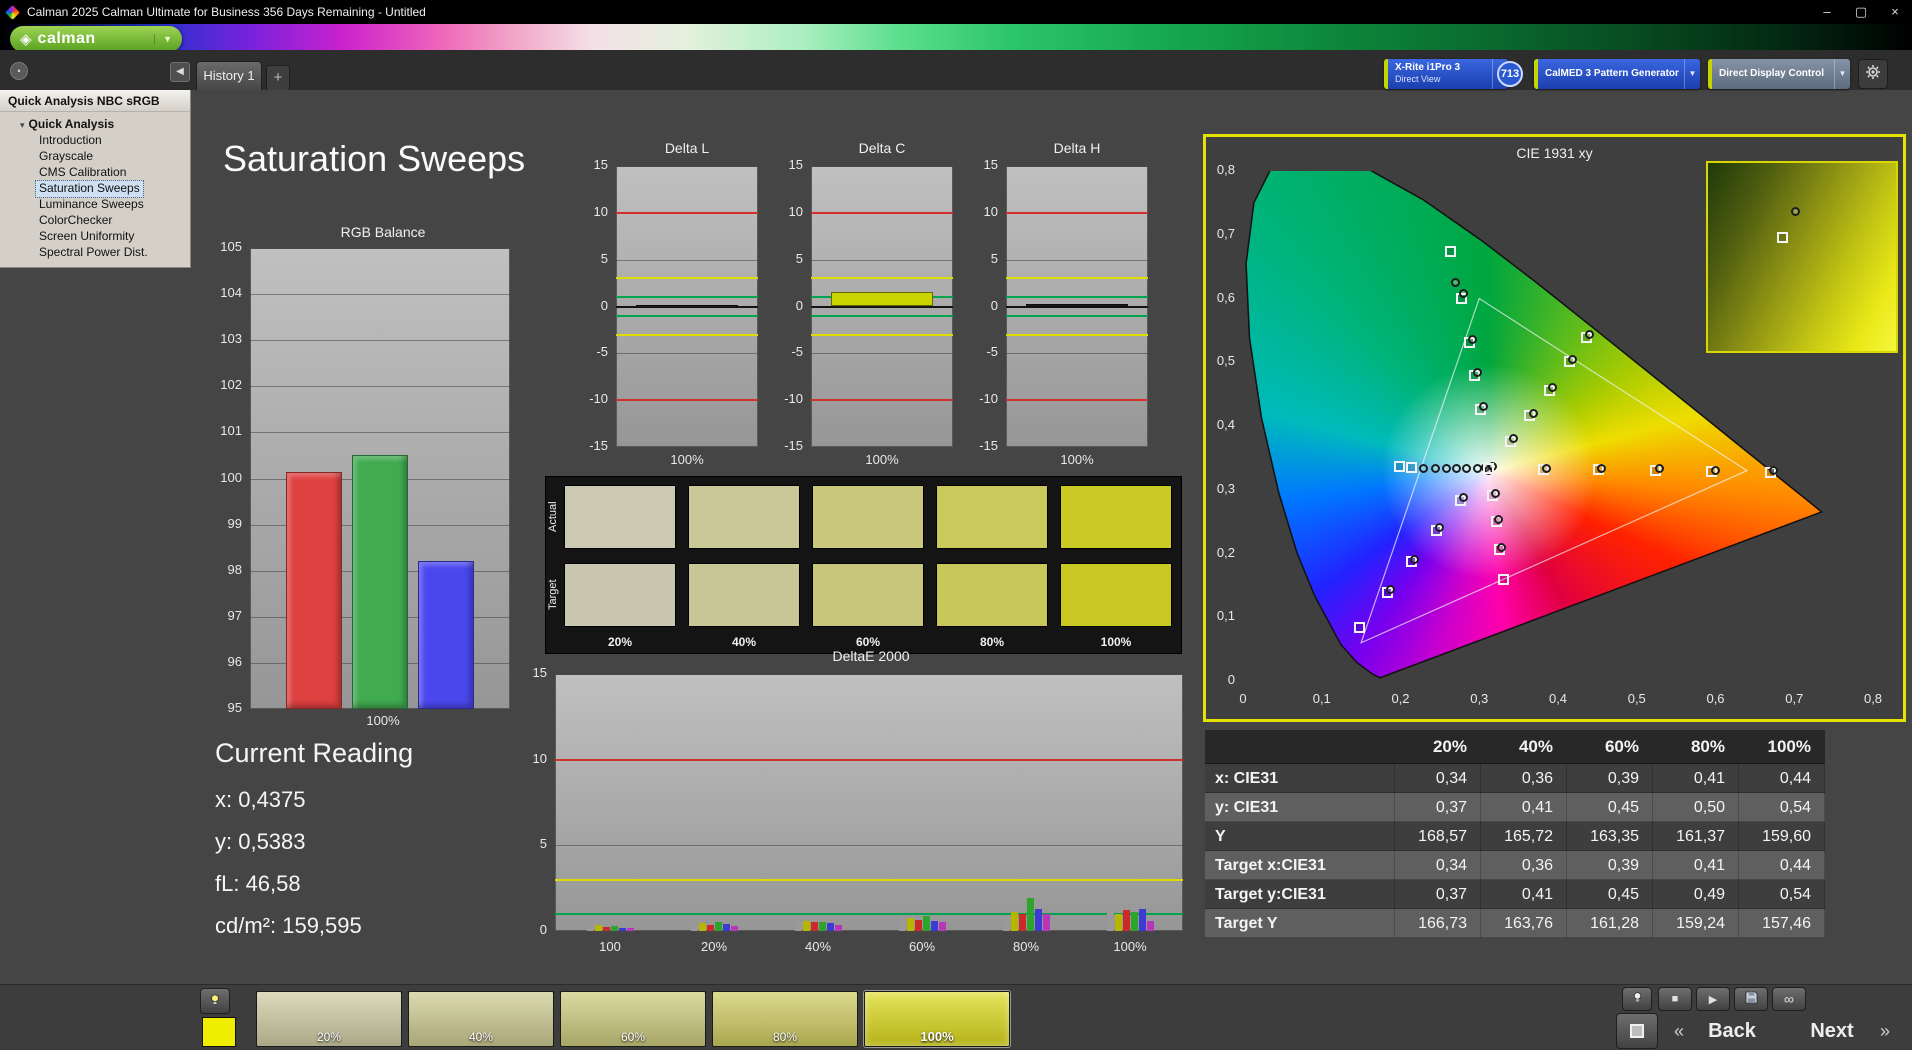 Image resolution: width=1912 pixels, height=1050 pixels. Describe the element at coordinates (380, 478) in the screenshot. I see `rgb-balance-plot` at that location.